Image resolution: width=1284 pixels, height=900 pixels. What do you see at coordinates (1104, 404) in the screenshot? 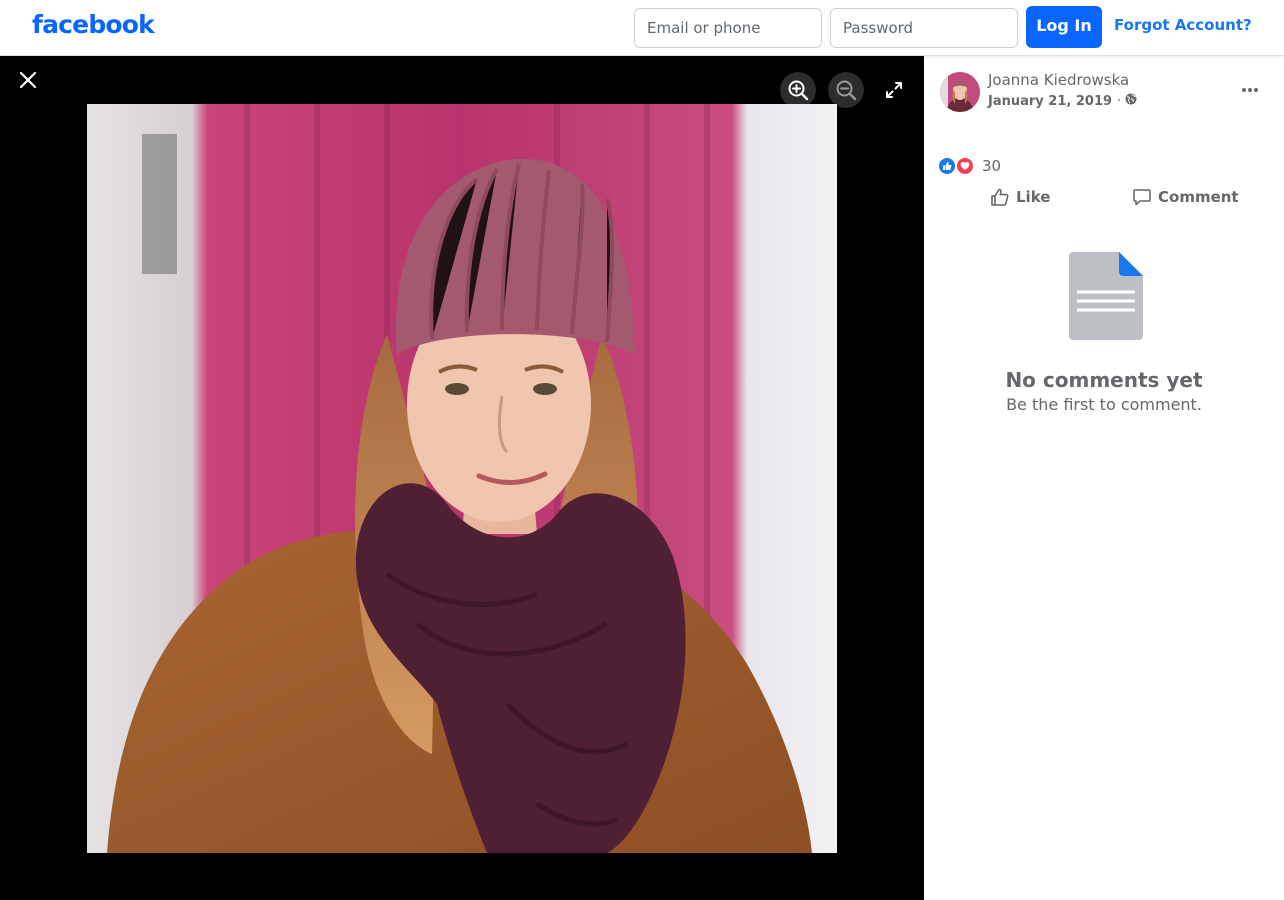
I see `empty-comments-subtitle: Be the first to comment.` at bounding box center [1104, 404].